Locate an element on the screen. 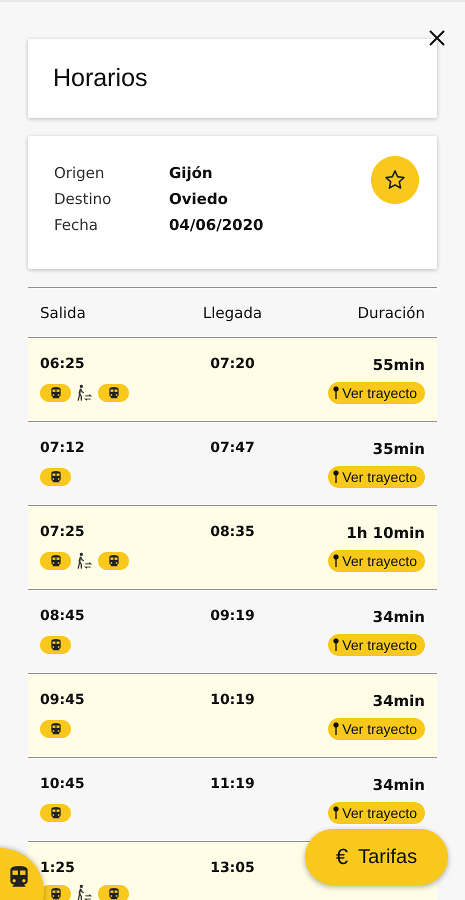 Image resolution: width=465 pixels, height=900 pixels. departure-time: 07:12 is located at coordinates (63, 449).